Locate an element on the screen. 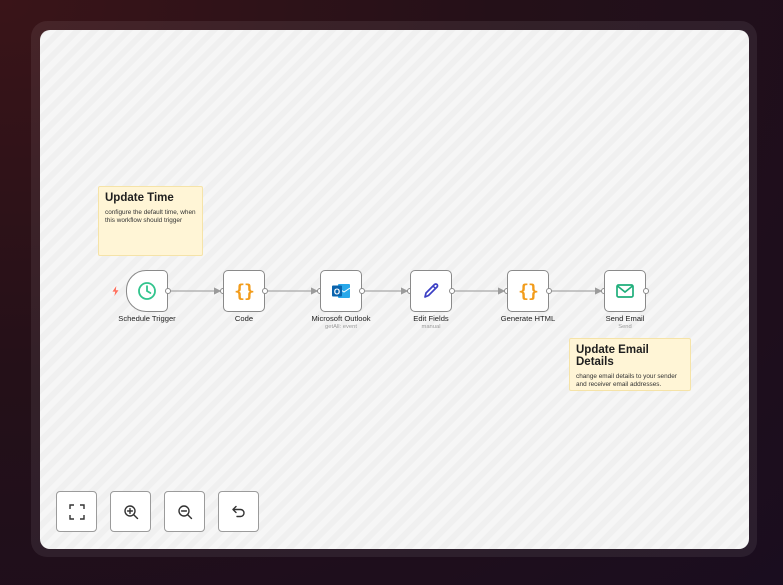 Image resolution: width=783 pixels, height=585 pixels. node-label: Generate HTML is located at coordinates (528, 318).